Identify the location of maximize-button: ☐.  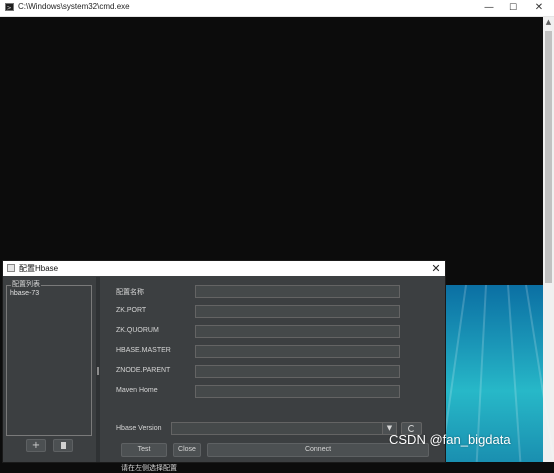
(513, 8).